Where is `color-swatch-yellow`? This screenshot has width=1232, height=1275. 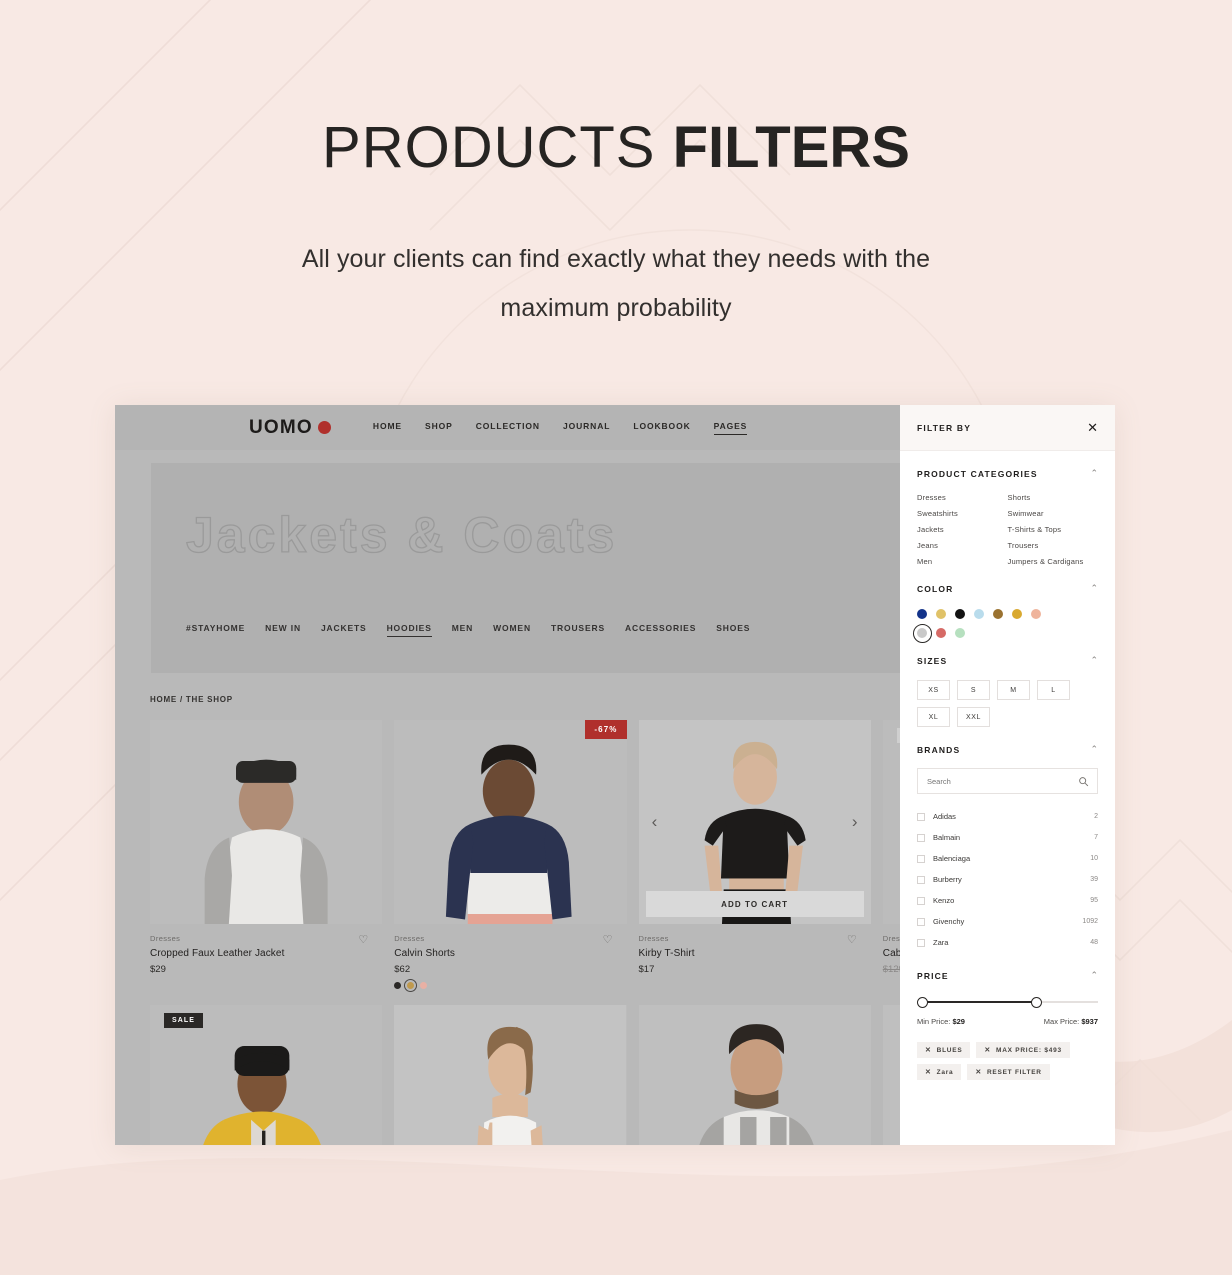
color-swatch-yellow is located at coordinates (941, 614).